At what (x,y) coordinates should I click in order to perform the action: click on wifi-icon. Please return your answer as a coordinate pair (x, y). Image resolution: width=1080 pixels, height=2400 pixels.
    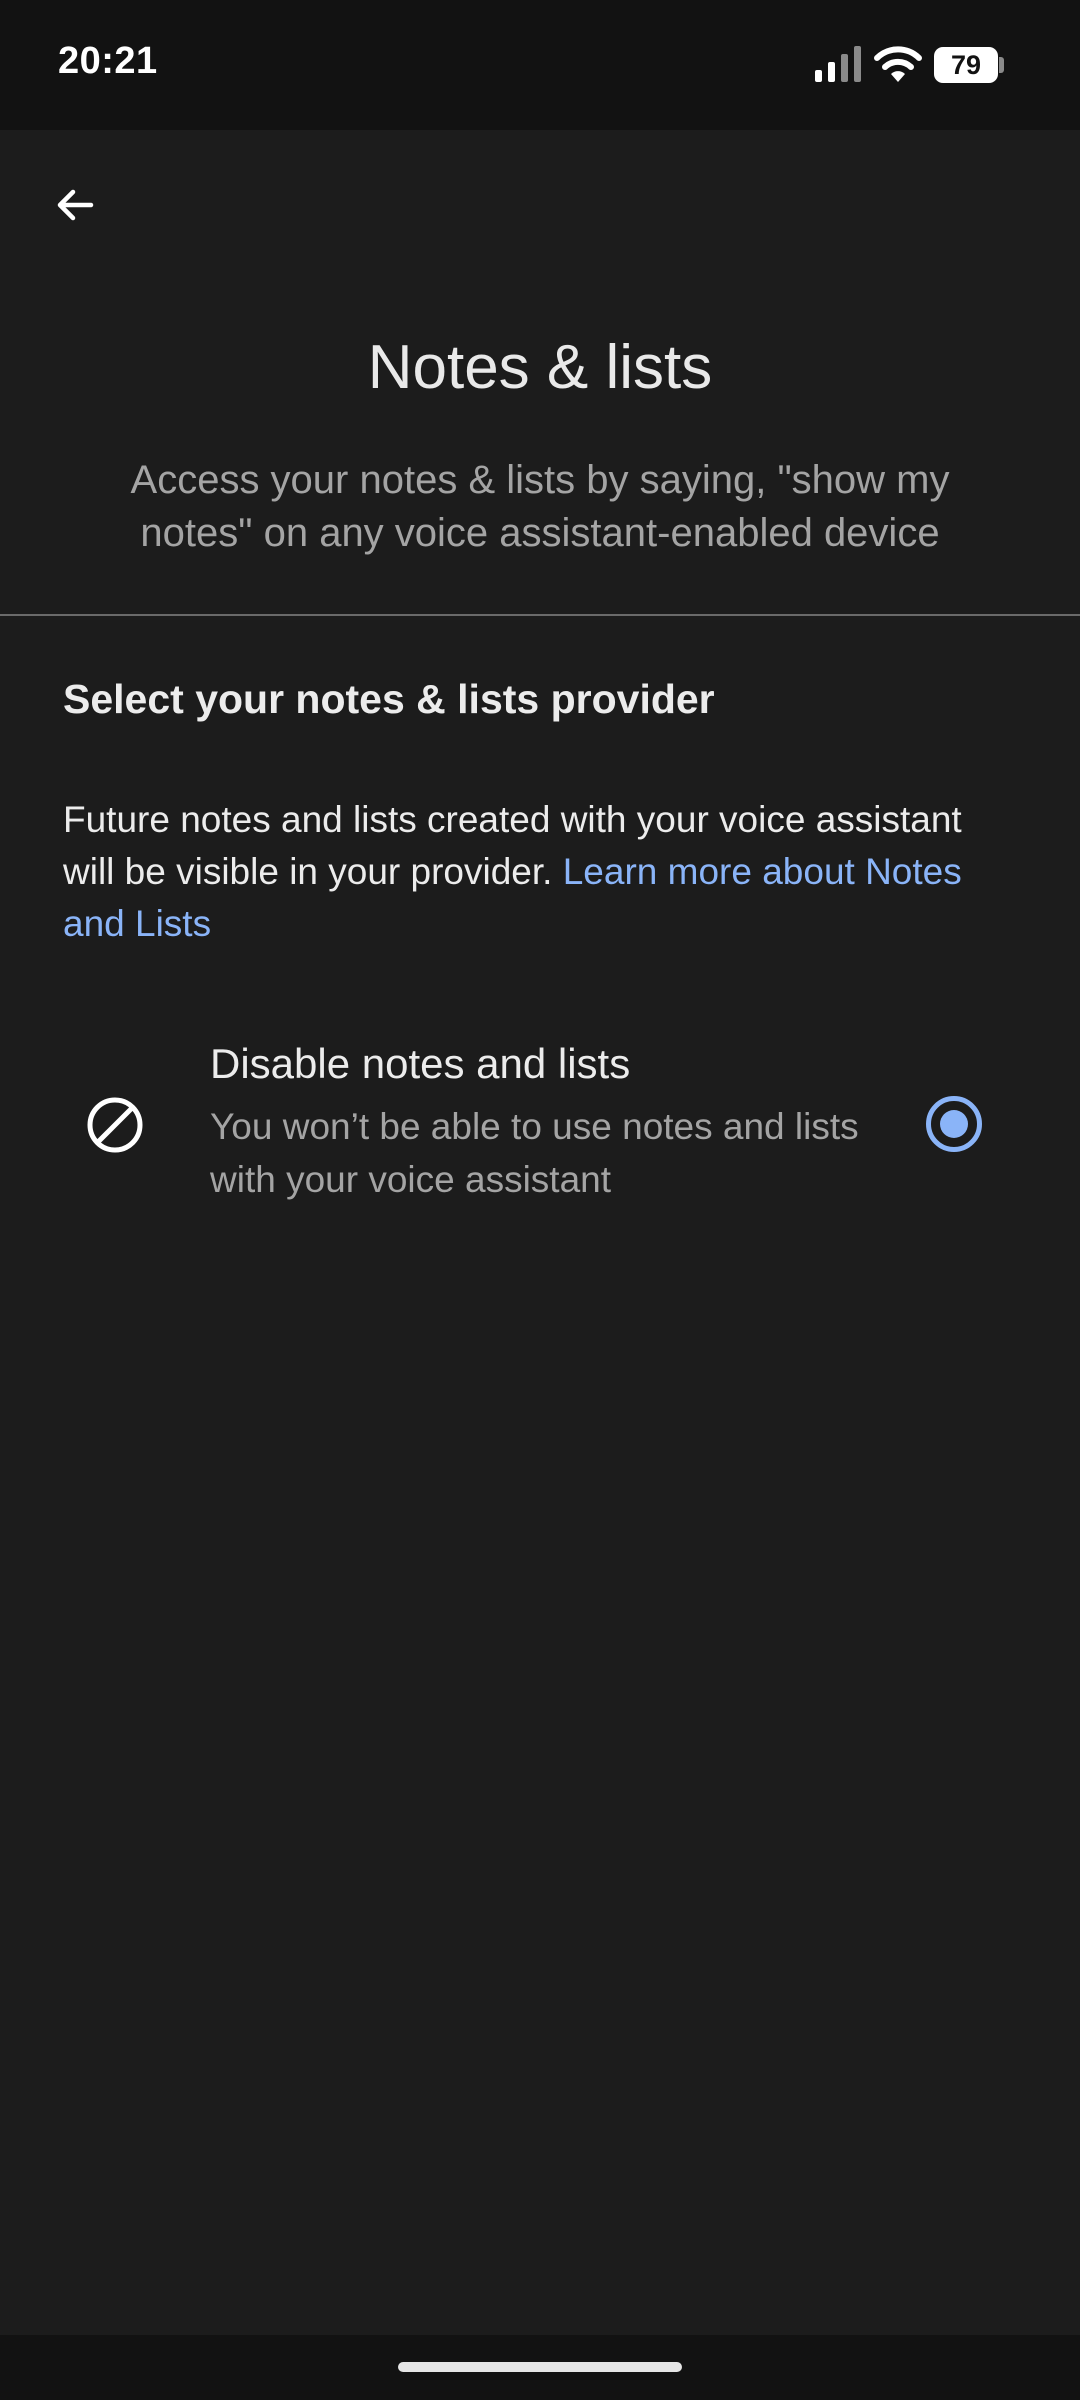
    Looking at the image, I should click on (898, 64).